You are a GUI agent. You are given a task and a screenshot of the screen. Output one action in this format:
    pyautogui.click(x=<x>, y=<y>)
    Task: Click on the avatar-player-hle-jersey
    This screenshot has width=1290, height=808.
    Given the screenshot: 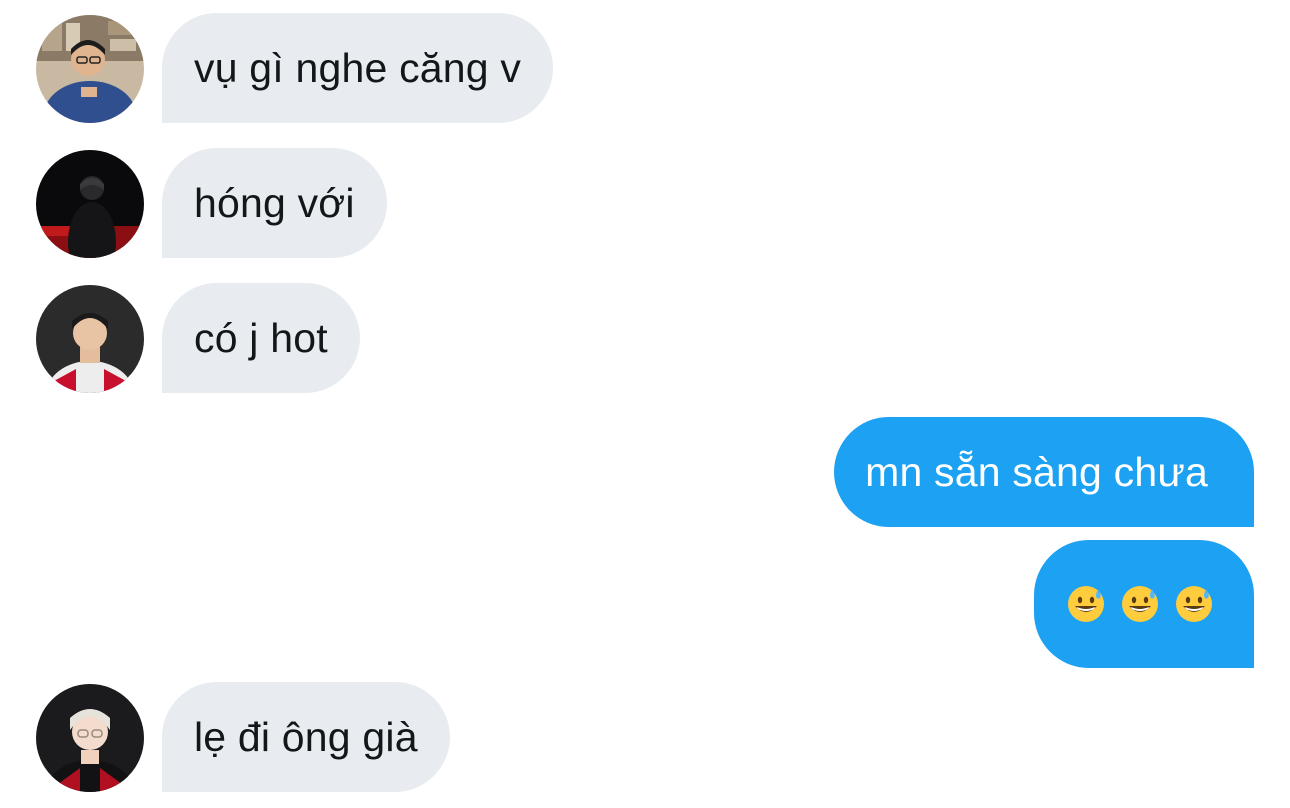 What is the action you would take?
    pyautogui.click(x=90, y=339)
    